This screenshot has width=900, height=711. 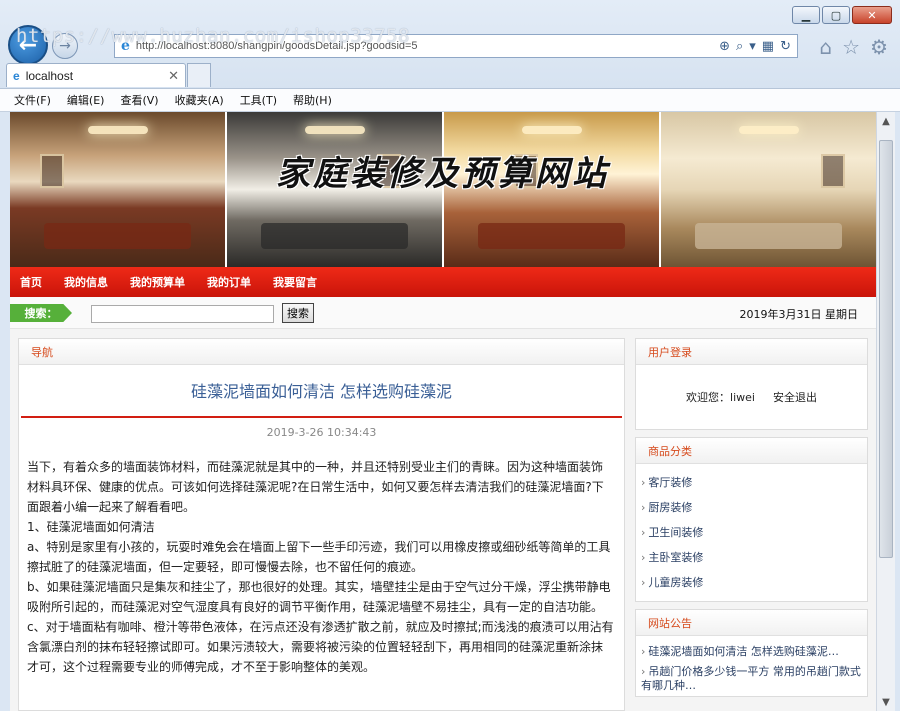 I want to click on article-title: 硅藻泥墙面如何清洁 怎样选购硅藻泥, so click(x=321, y=391).